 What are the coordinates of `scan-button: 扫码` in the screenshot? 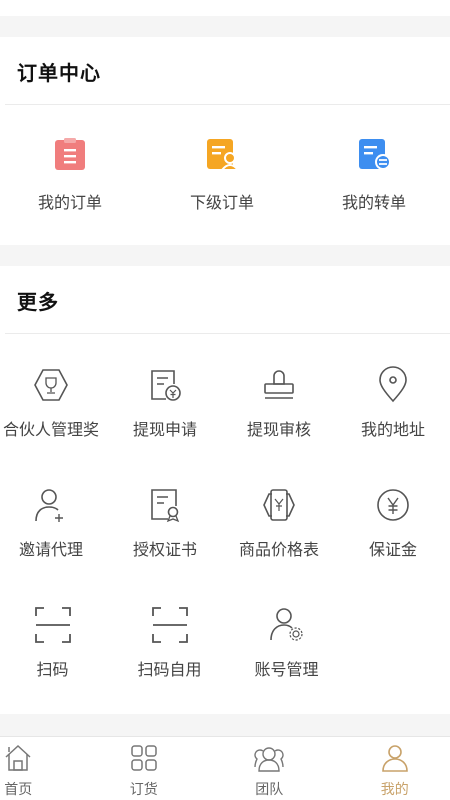 It's located at (55, 666).